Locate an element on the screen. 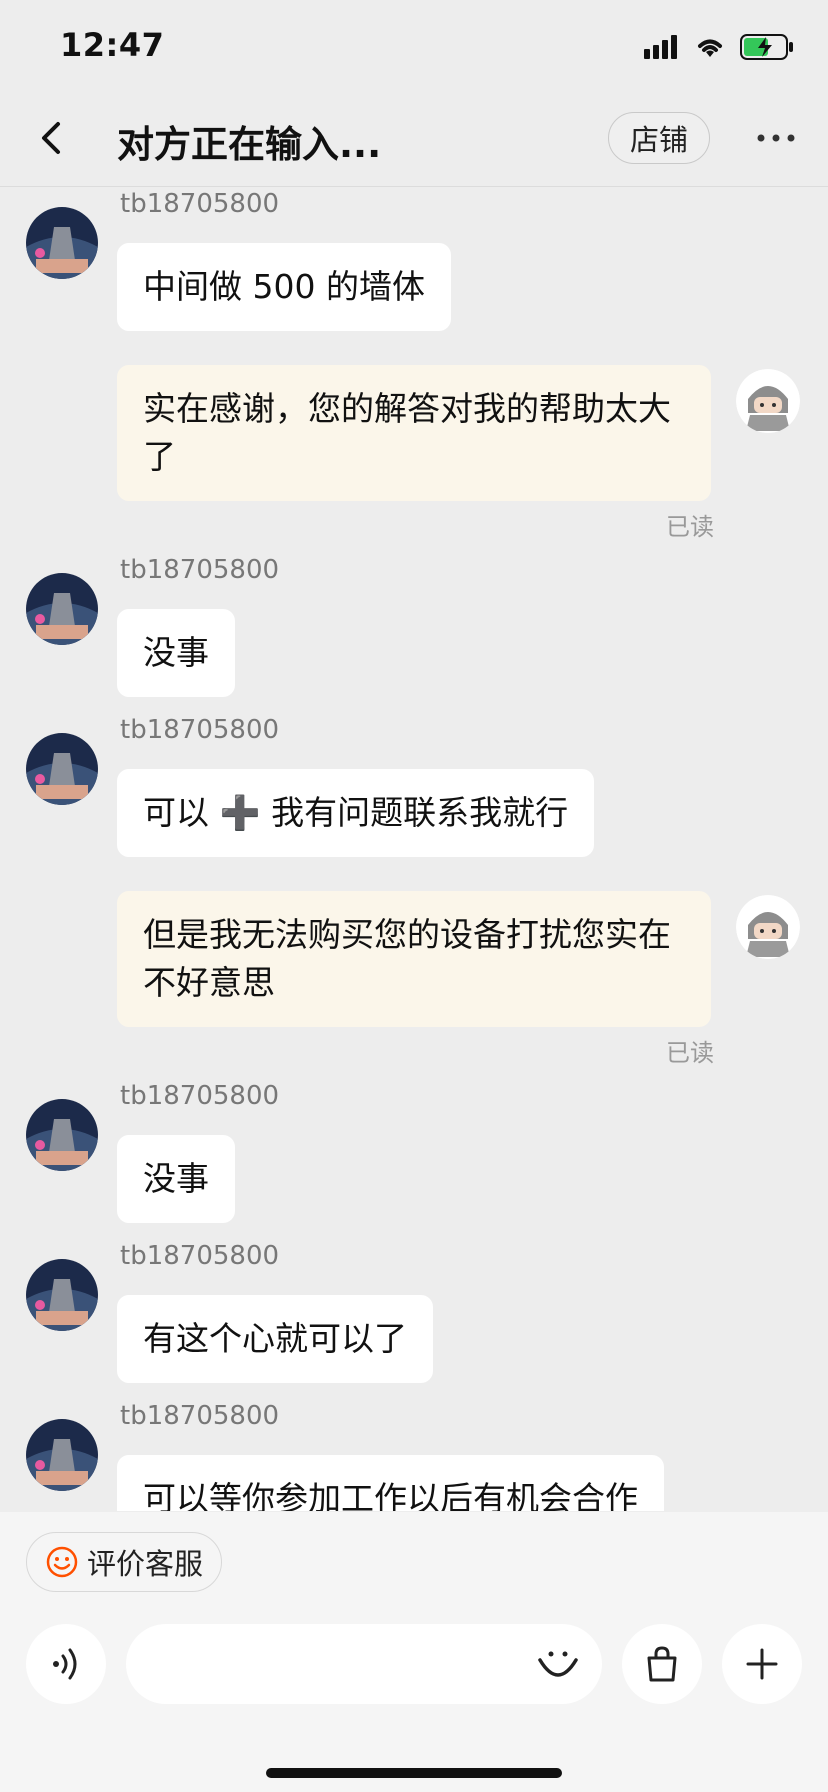  emoji-icon is located at coordinates (558, 1664).